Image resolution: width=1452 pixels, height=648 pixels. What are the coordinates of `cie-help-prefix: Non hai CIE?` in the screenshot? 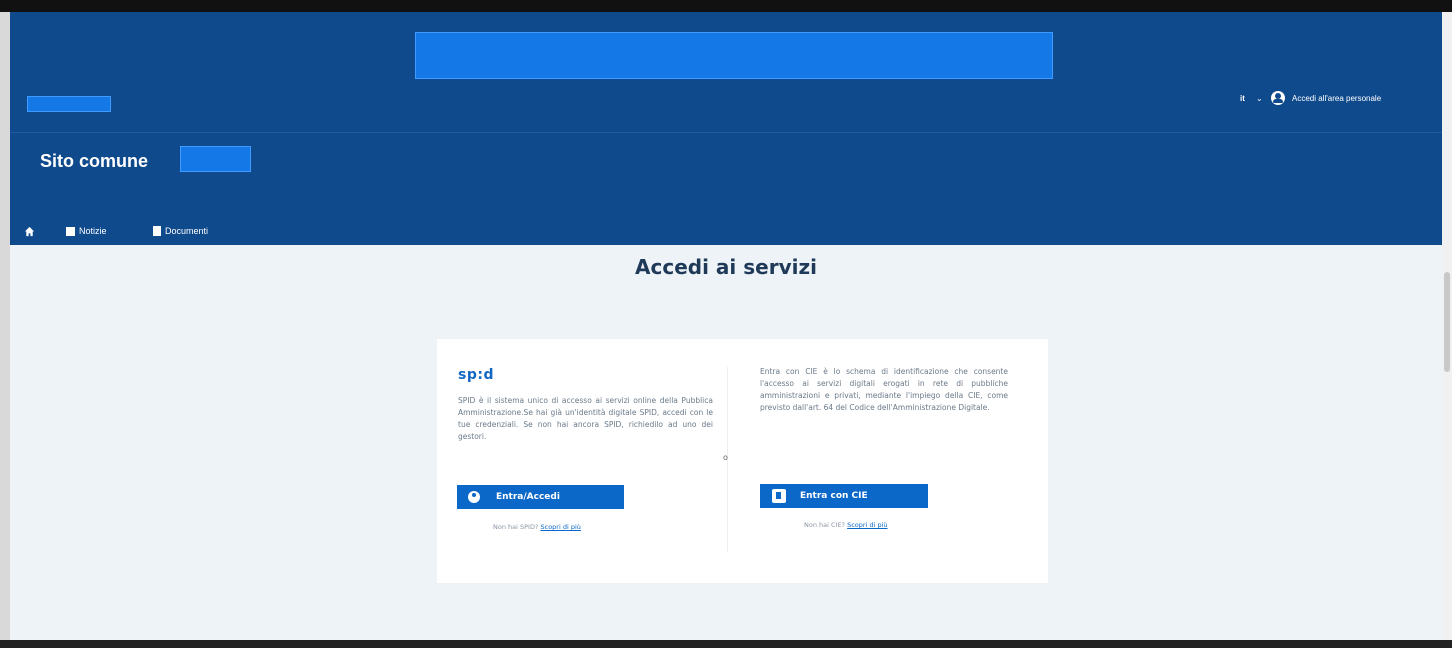 It's located at (825, 525).